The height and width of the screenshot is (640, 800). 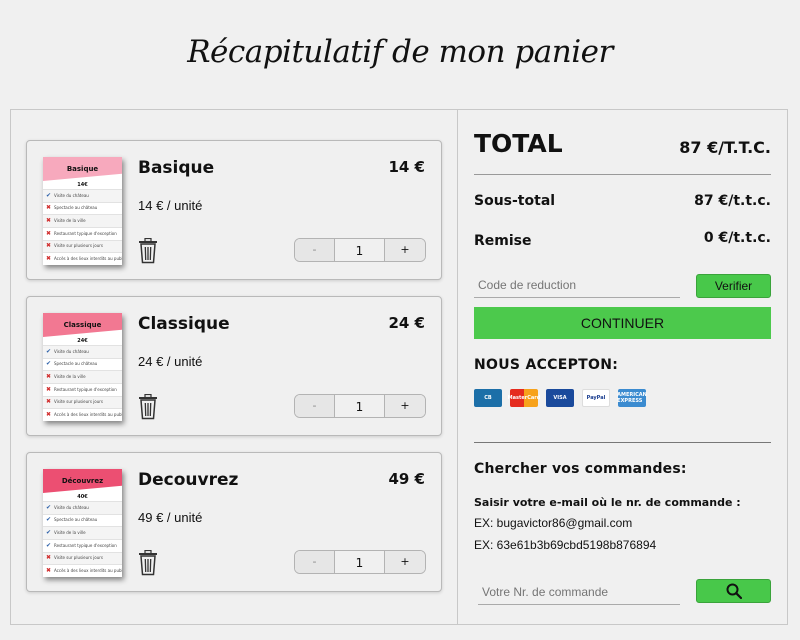 I want to click on product-unit-price: 49 € / unité, so click(x=170, y=517).